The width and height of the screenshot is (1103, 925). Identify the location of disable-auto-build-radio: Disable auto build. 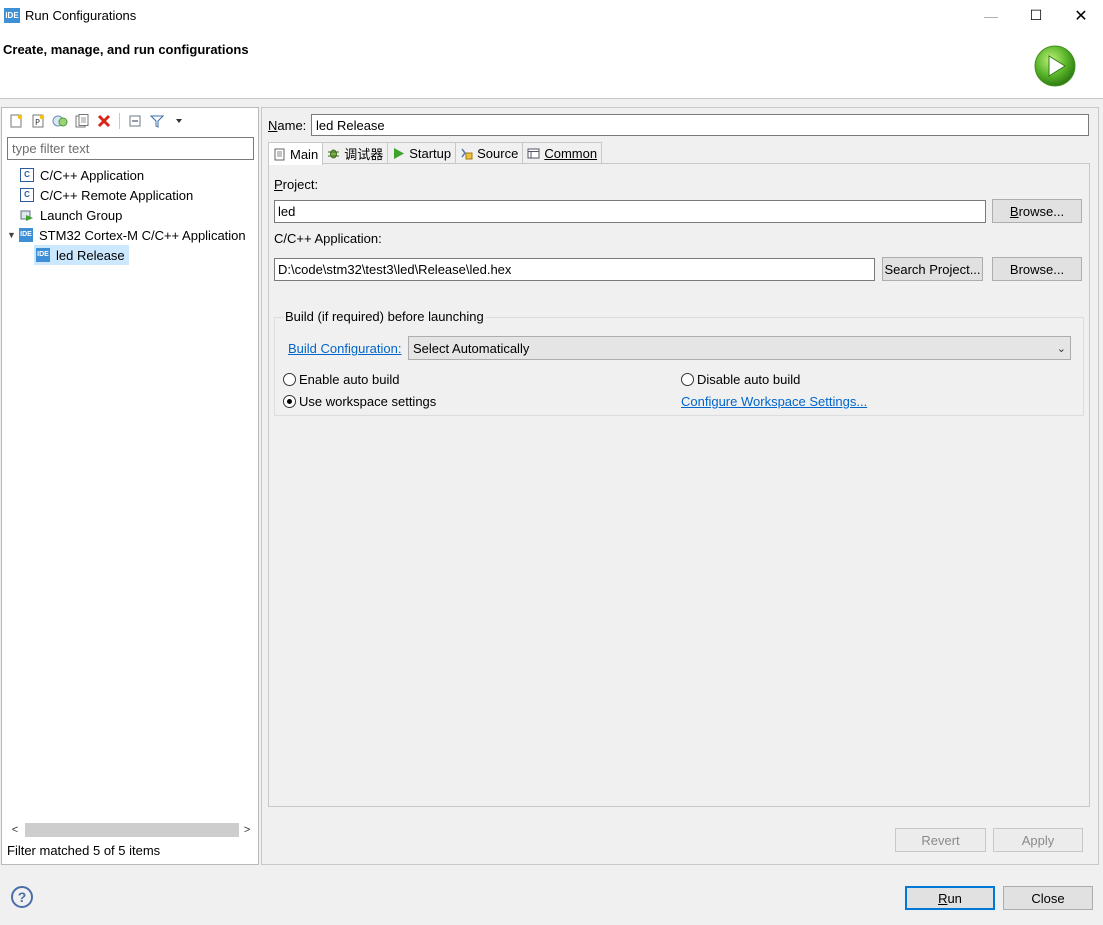
(740, 379).